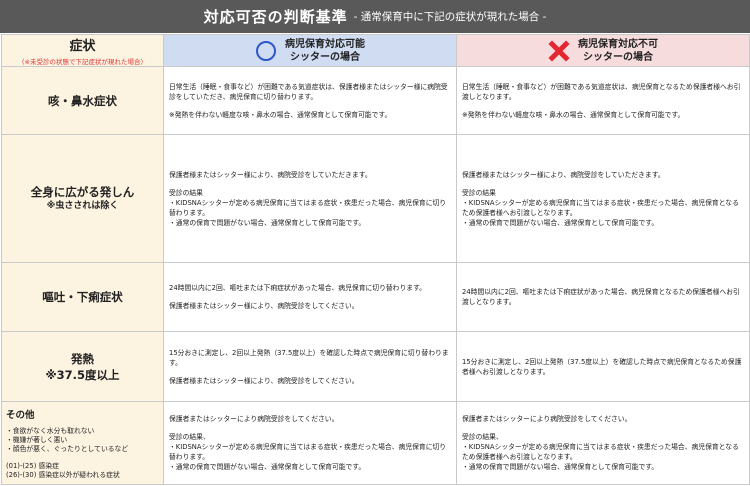 The image size is (750, 486). Describe the element at coordinates (82, 46) in the screenshot. I see `header-symptom-title: 症状` at that location.